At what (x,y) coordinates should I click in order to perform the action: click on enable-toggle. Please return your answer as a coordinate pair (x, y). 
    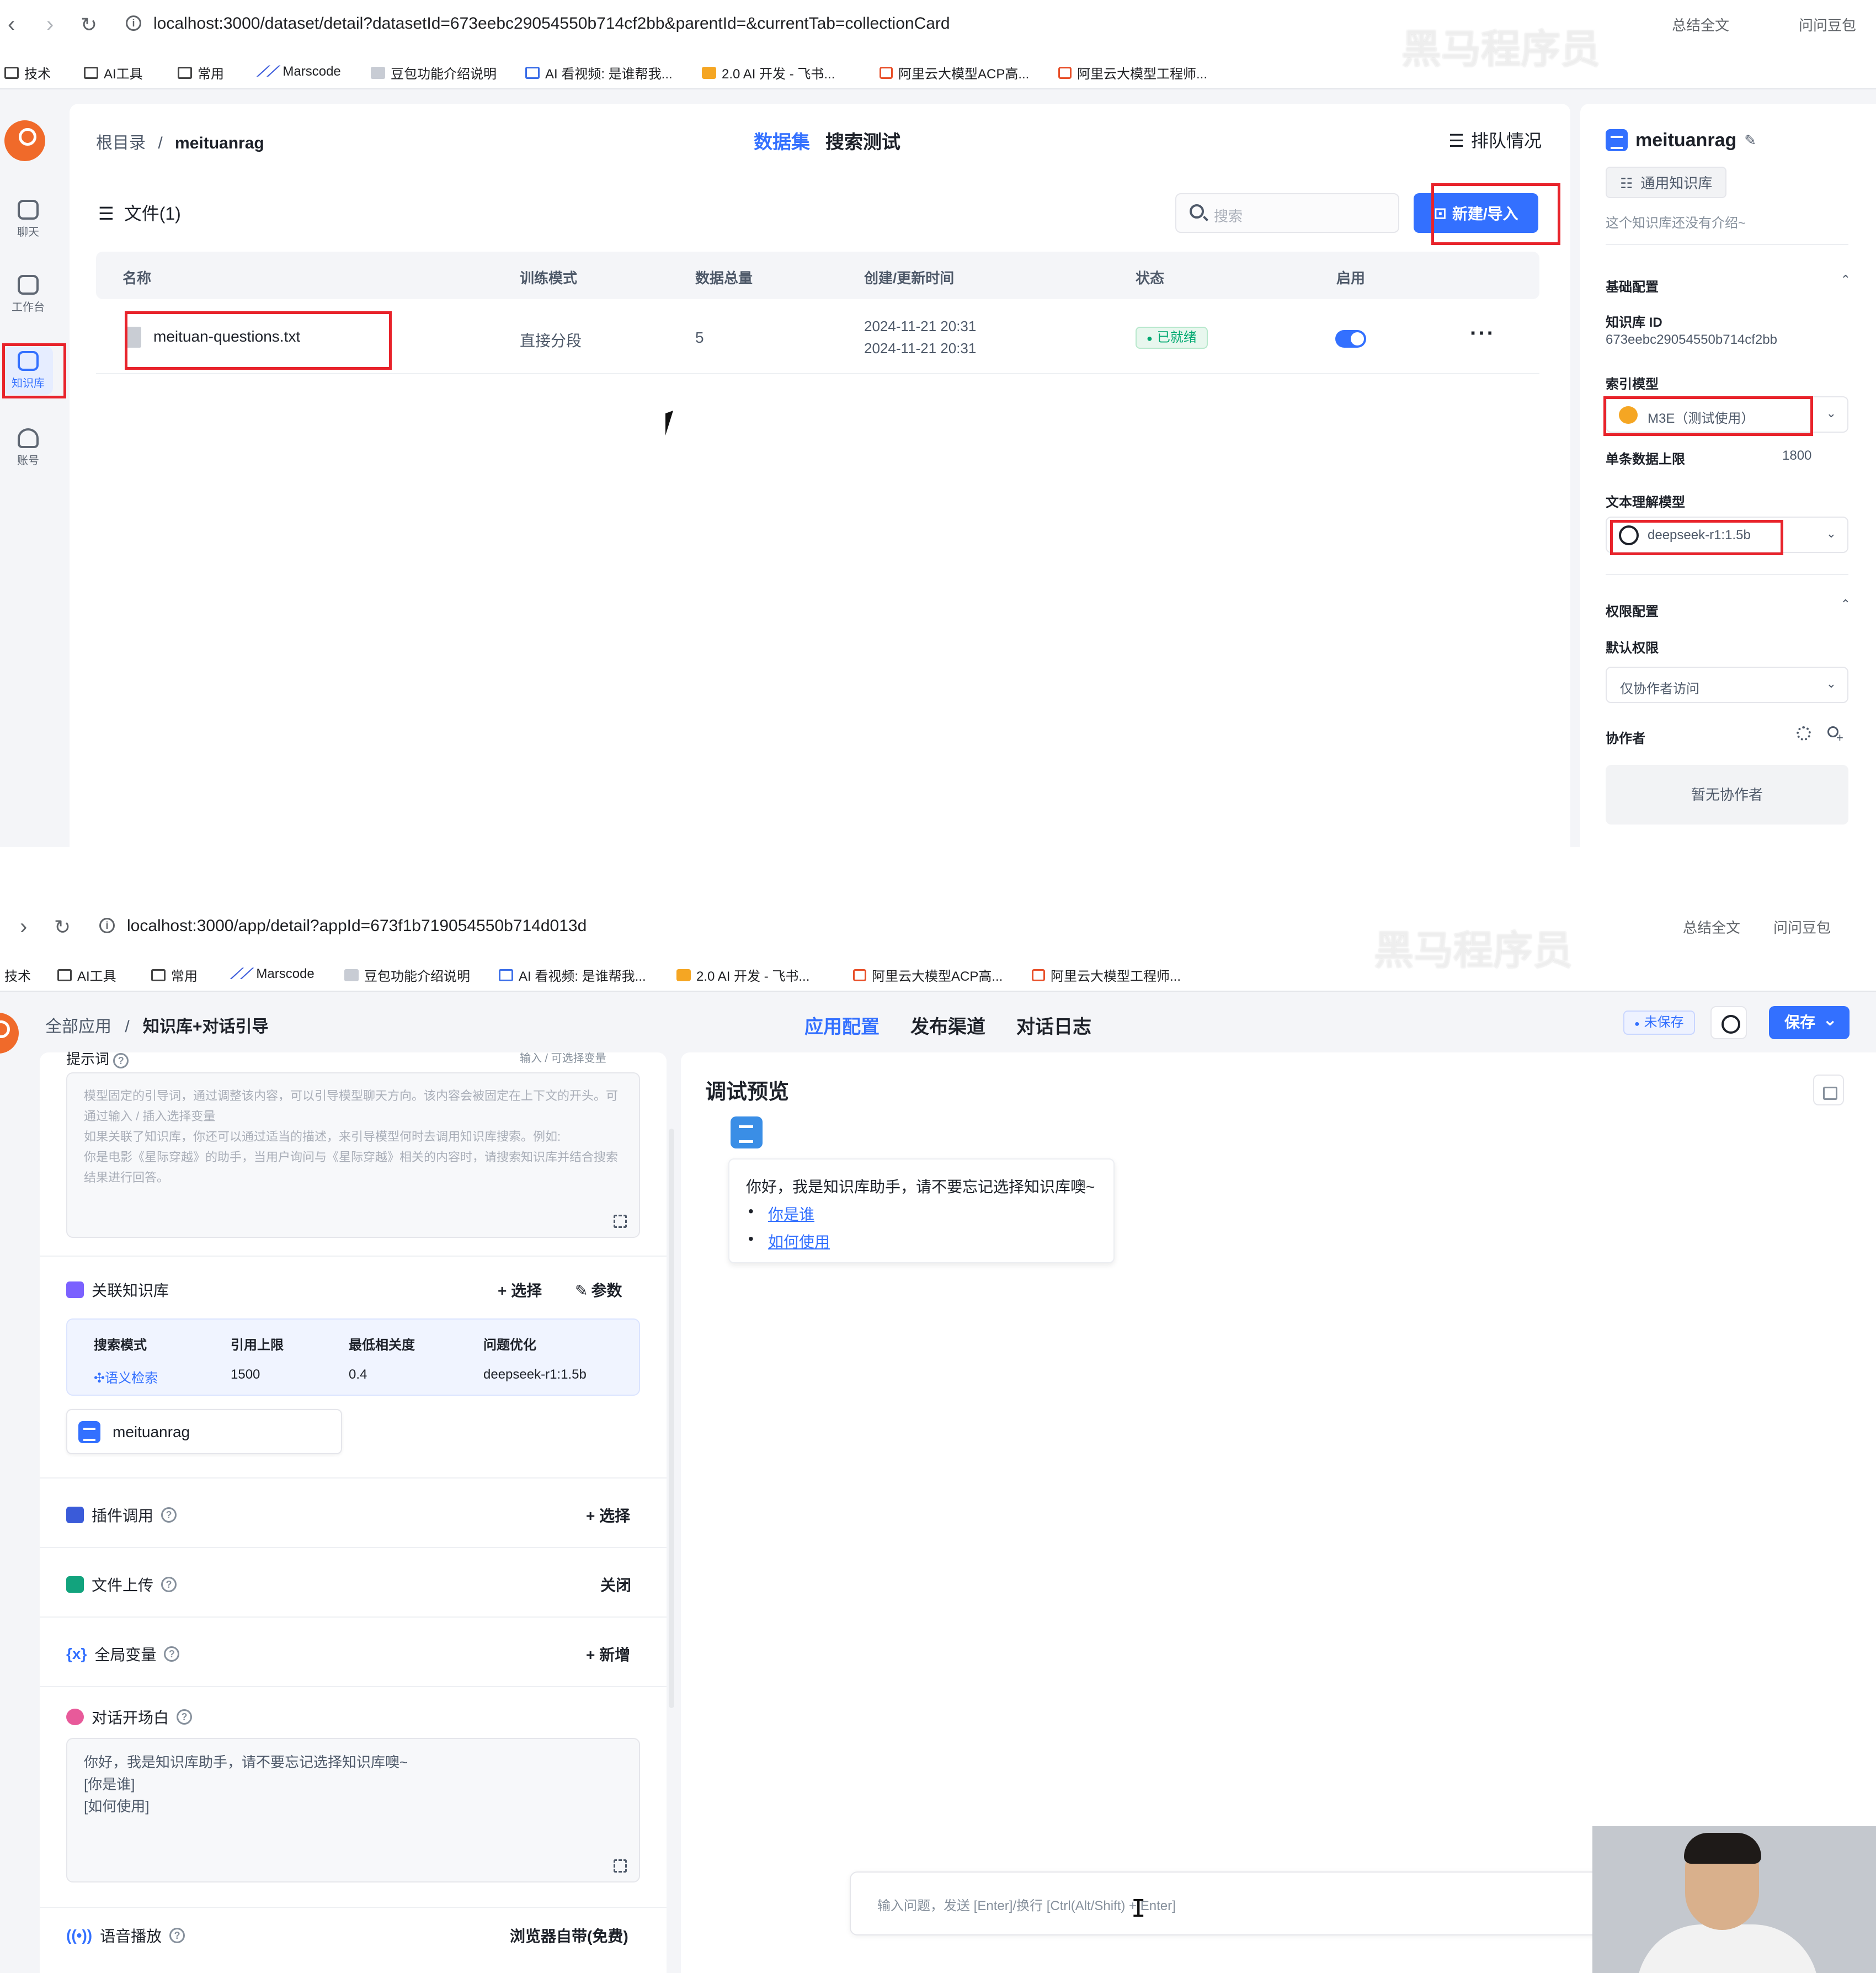
    Looking at the image, I should click on (1350, 339).